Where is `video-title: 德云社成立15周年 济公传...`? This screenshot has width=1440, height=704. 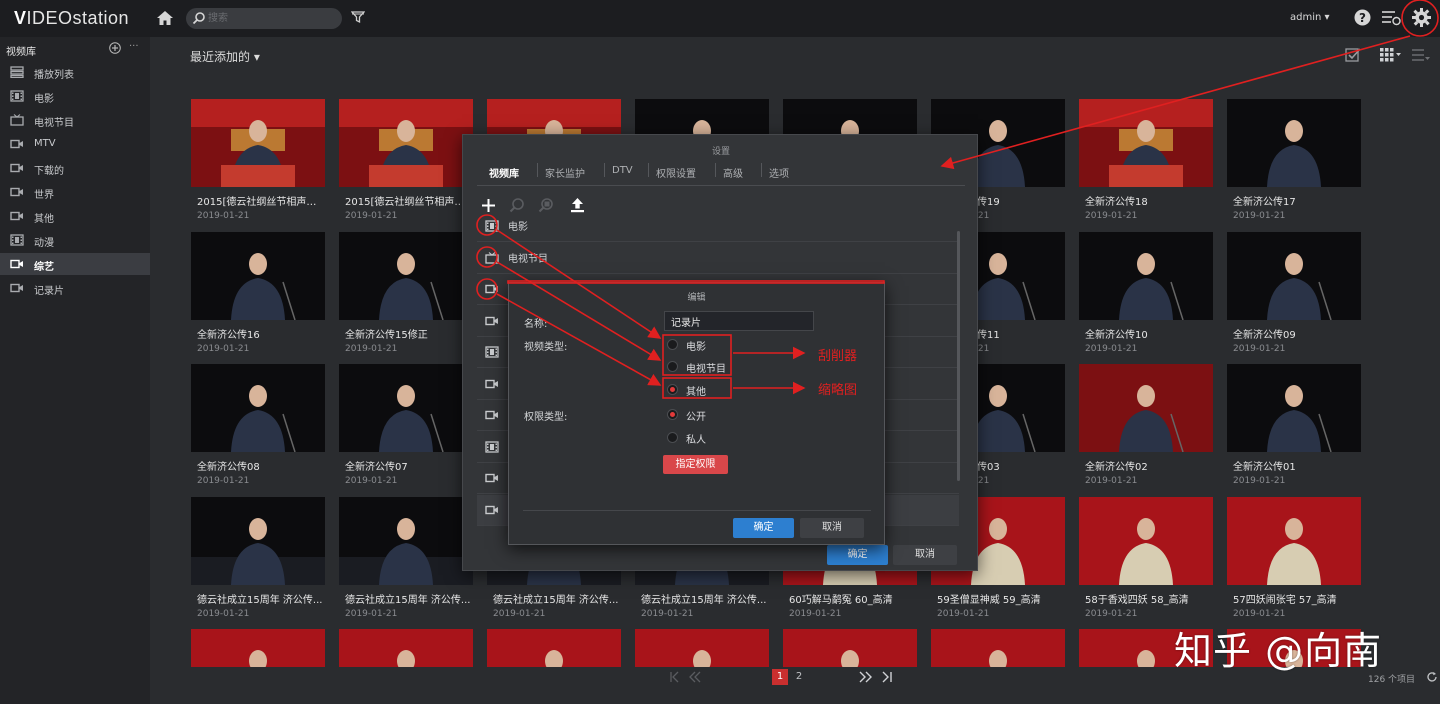
video-title: 德云社成立15周年 济公传... is located at coordinates (556, 600).